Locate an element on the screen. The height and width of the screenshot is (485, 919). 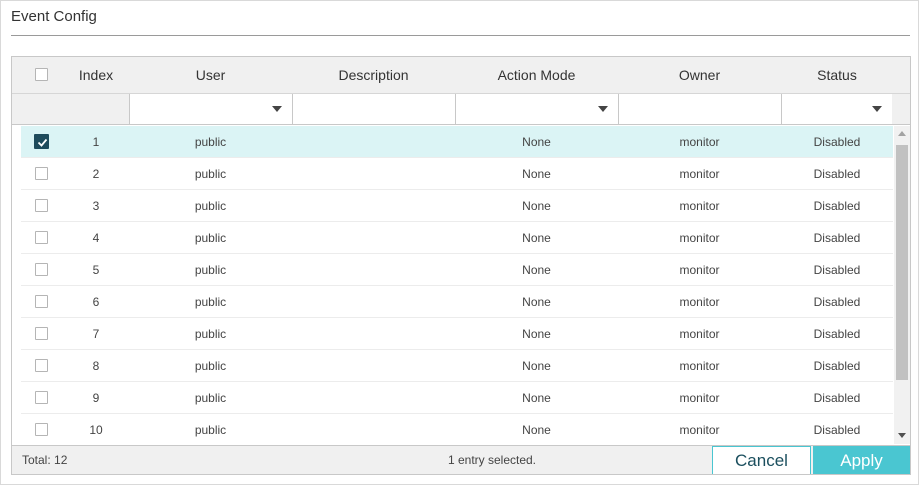
column-header-owner: Owner is located at coordinates (699, 75).